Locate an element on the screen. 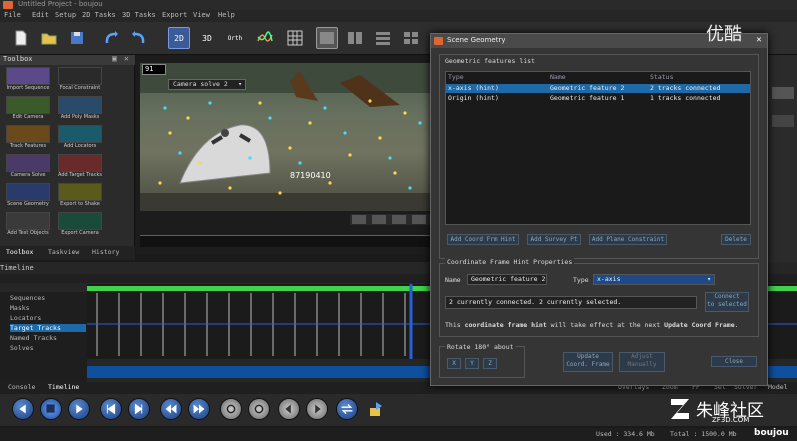 The image size is (797, 441). tab-timeline: Timeline is located at coordinates (63, 387).